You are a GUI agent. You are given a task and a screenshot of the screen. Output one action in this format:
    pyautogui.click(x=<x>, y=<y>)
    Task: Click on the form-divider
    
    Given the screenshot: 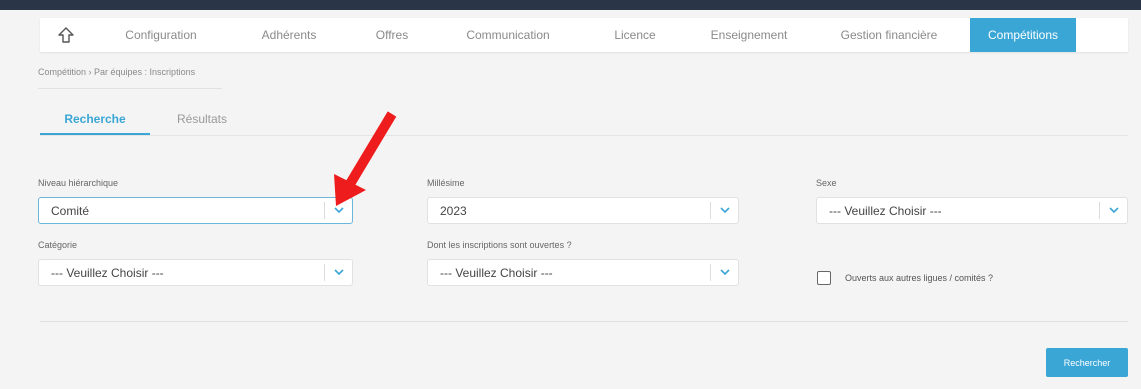 What is the action you would take?
    pyautogui.click(x=584, y=321)
    